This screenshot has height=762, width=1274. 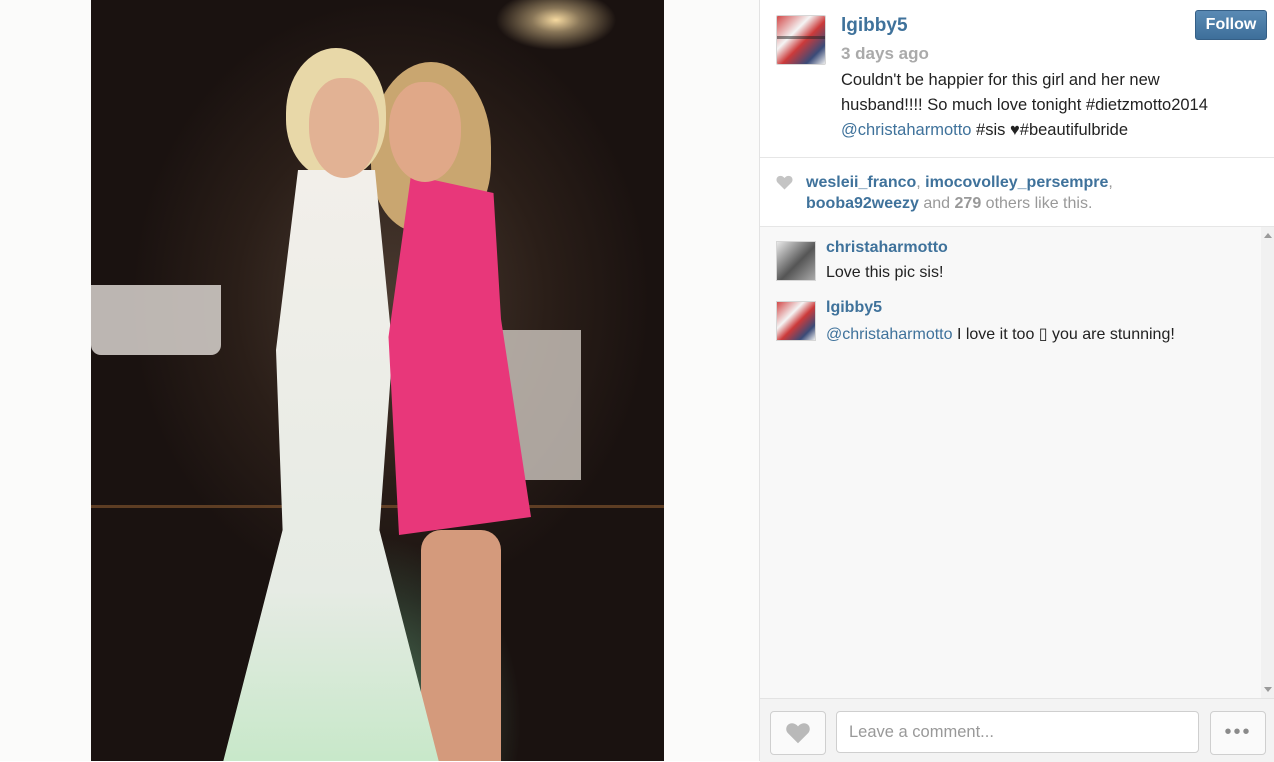 I want to click on caption-tail: #sis ♥#beautifulbride, so click(x=1050, y=130).